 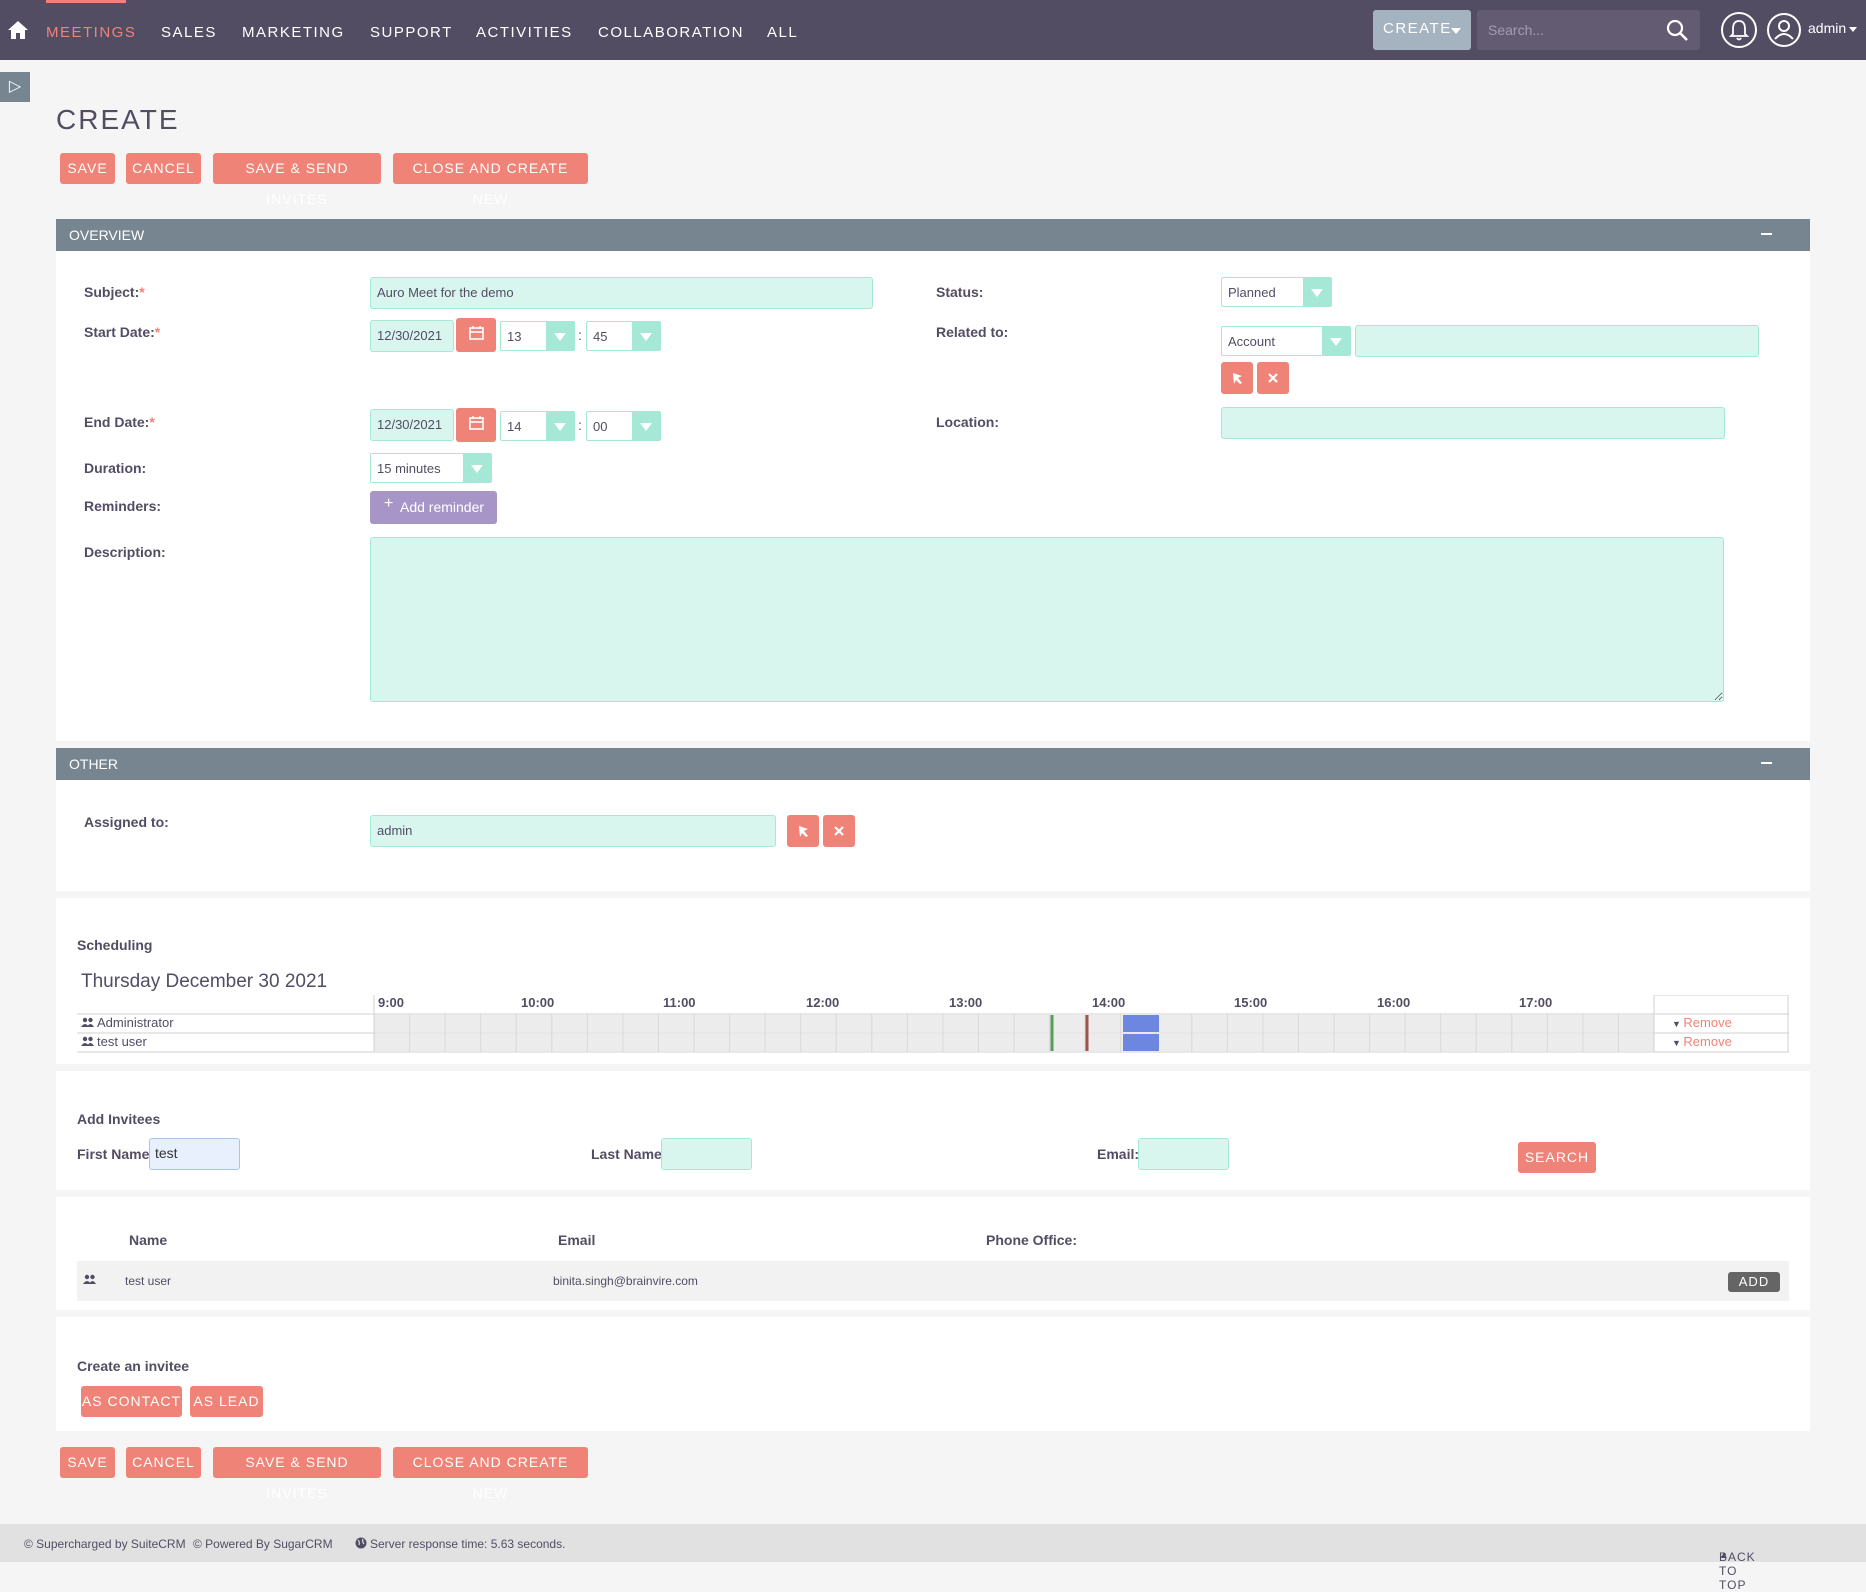 I want to click on active-tab-indicator, so click(x=86, y=1).